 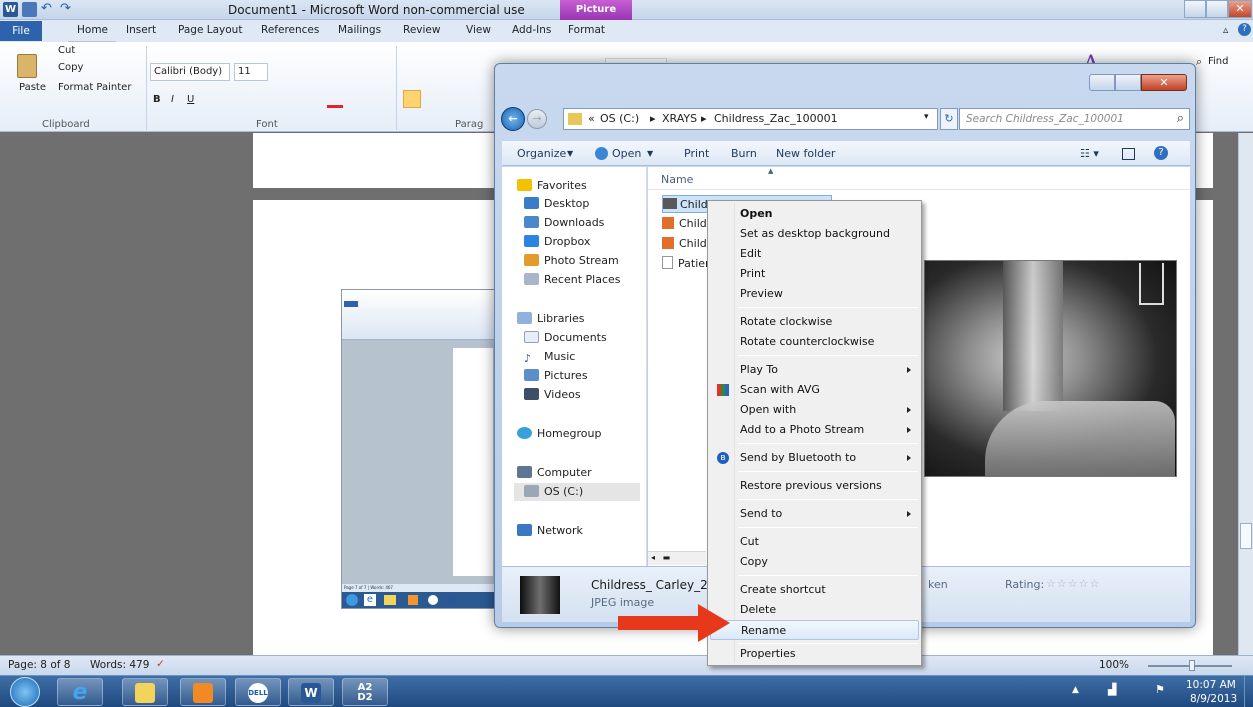 I want to click on minimize-button, so click(x=1195, y=9).